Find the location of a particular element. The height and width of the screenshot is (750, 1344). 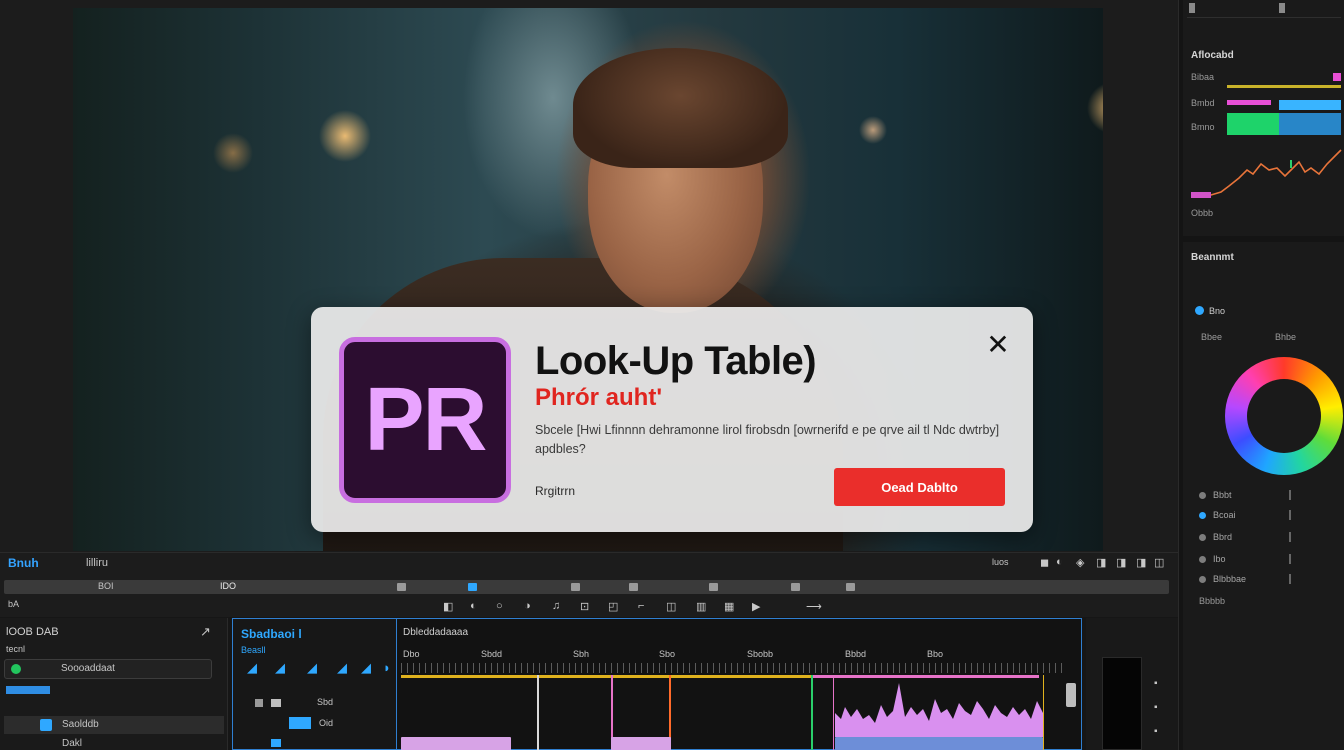

project-title: lOOB DAB is located at coordinates (32, 632).